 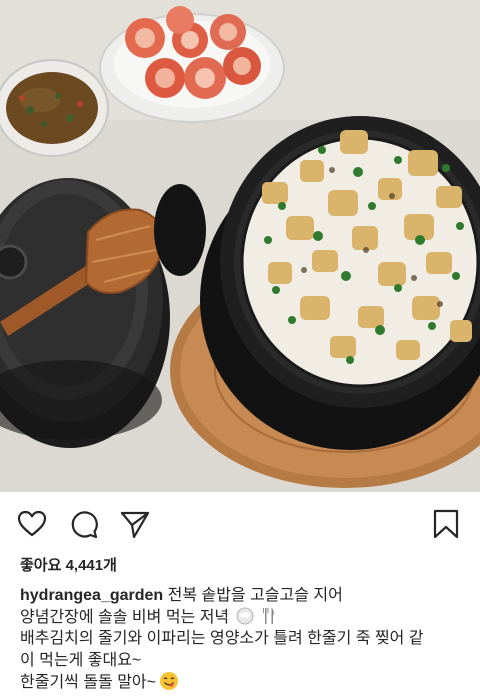 I want to click on rice-bowl-emoji, so click(x=245, y=615).